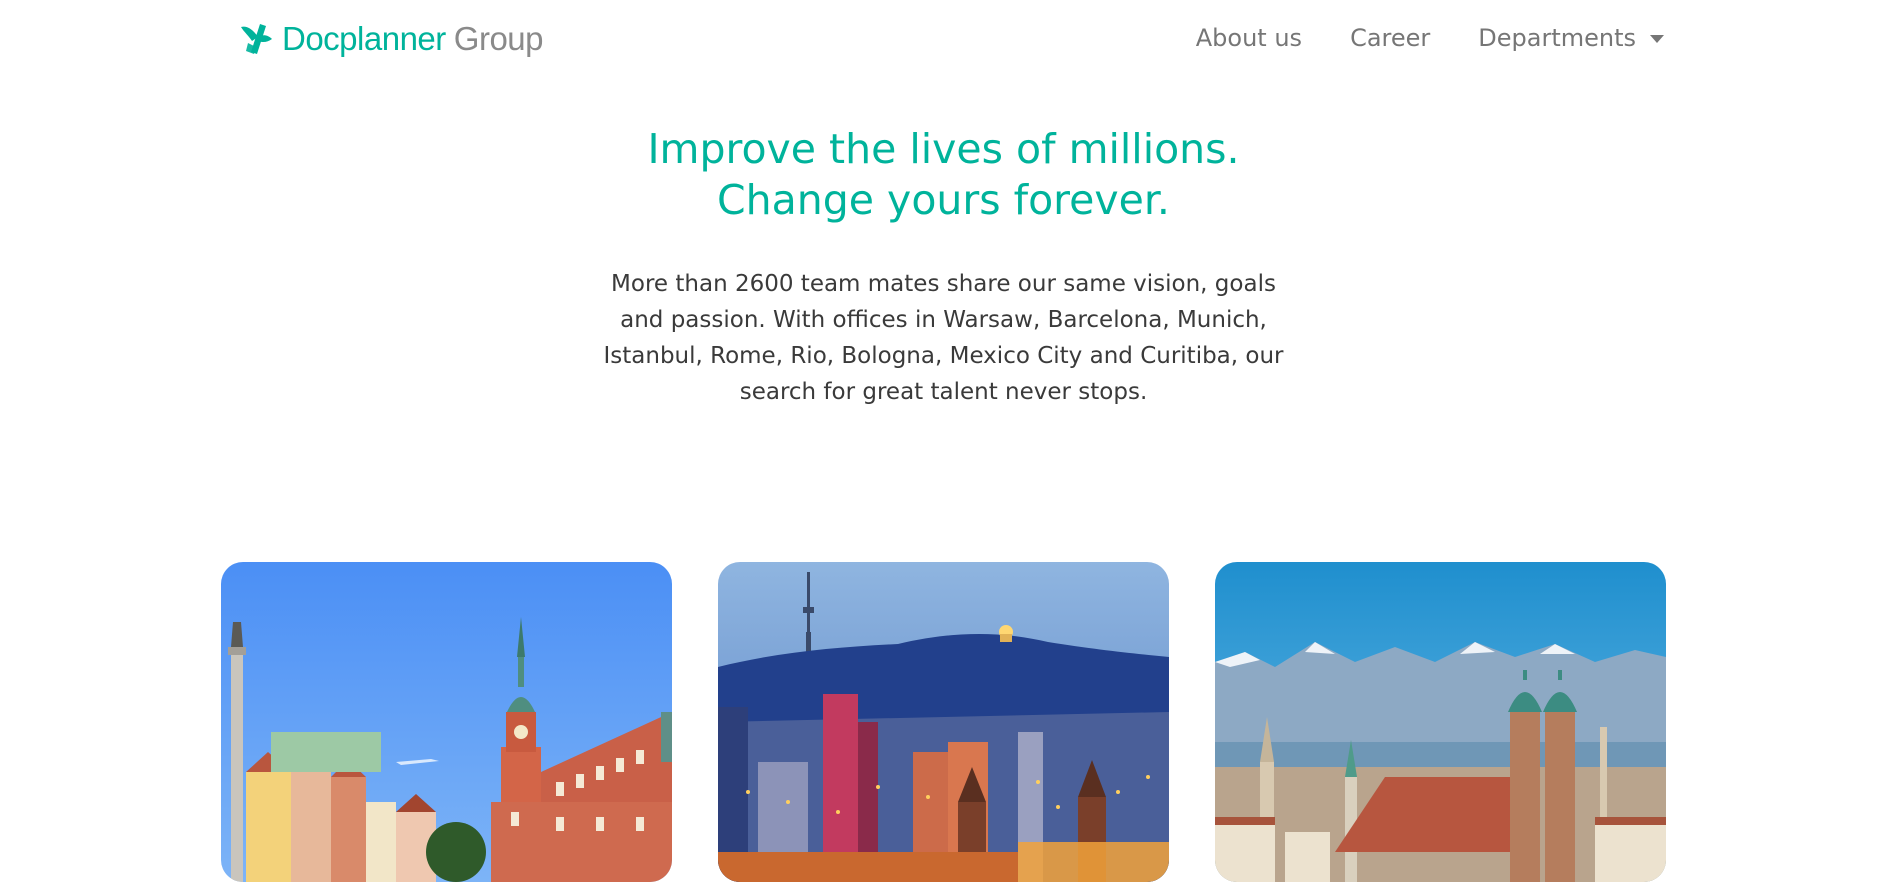 This screenshot has height=882, width=1897. Describe the element at coordinates (1657, 39) in the screenshot. I see `chevron-down-icon` at that location.